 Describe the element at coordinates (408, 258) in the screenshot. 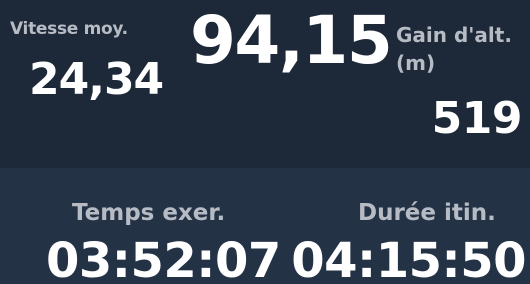

I see `route-duration-value: 04:15:50` at that location.